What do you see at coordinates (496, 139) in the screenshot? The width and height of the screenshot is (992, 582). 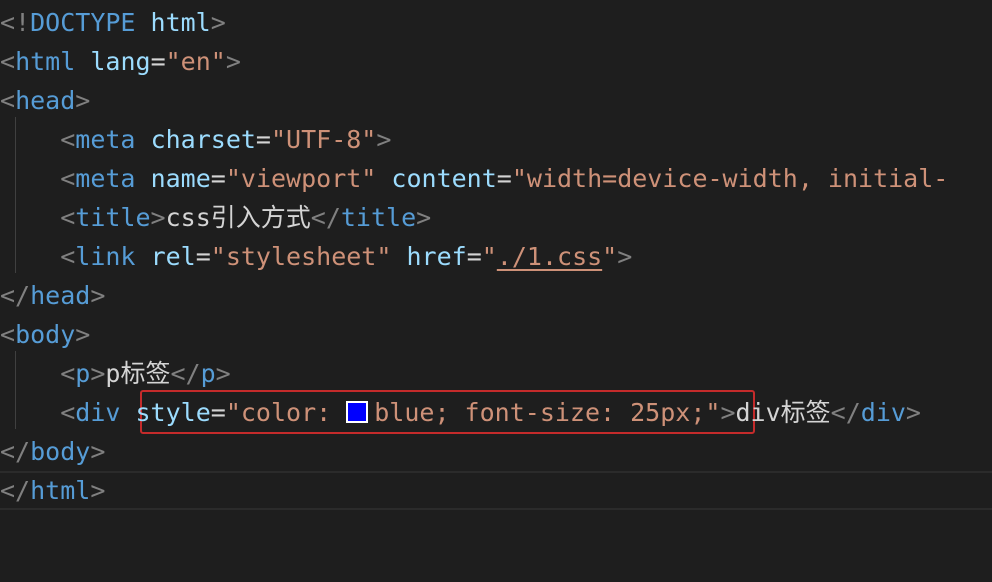 I see `code-line: <meta charset="UTF-8">` at bounding box center [496, 139].